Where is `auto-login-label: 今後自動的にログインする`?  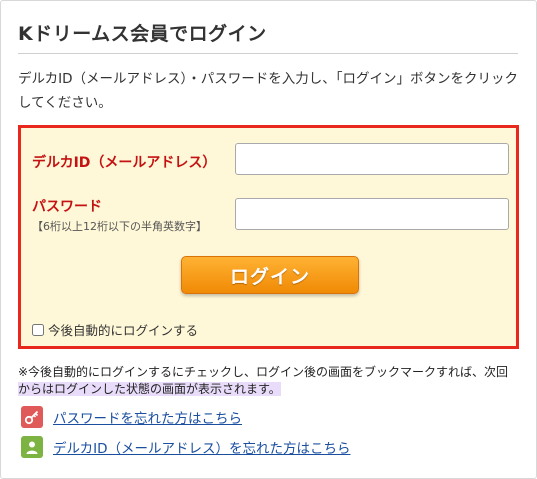
auto-login-label: 今後自動的にログインする is located at coordinates (123, 330).